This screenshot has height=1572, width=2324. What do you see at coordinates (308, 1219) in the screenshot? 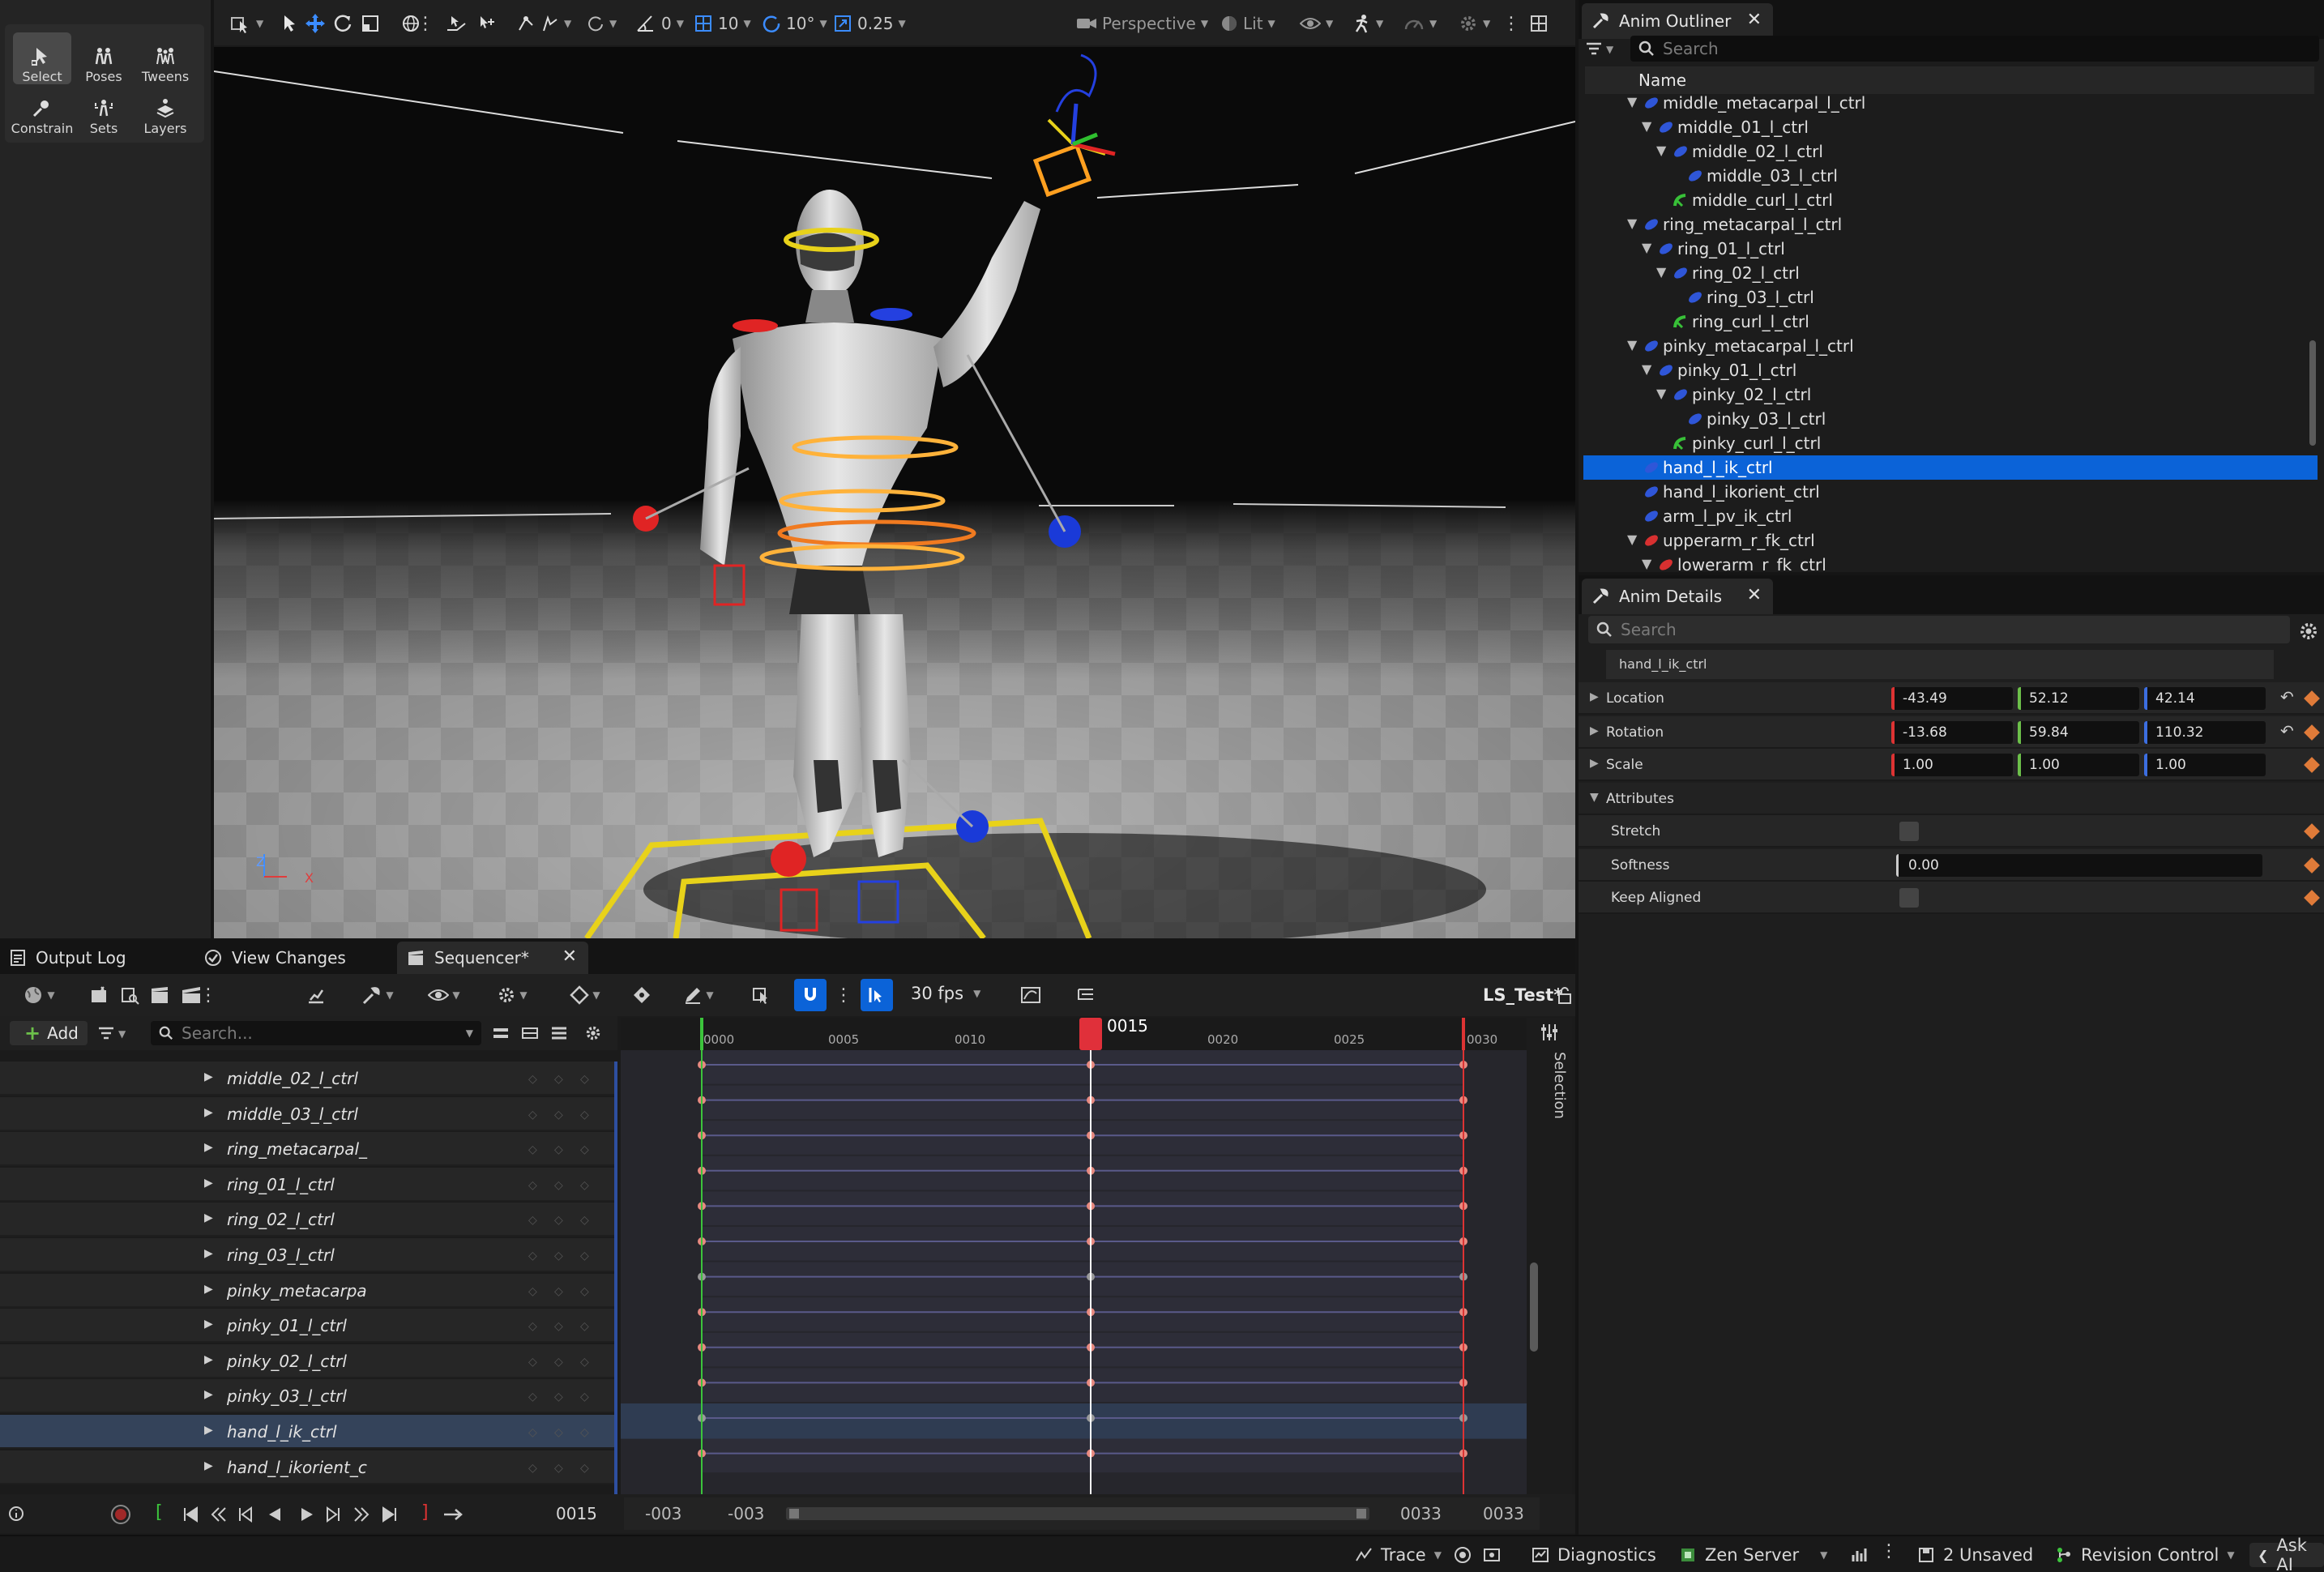
I see `track-row: ▶ ring_02_l_ctrl ◇ ◇ ◇` at bounding box center [308, 1219].